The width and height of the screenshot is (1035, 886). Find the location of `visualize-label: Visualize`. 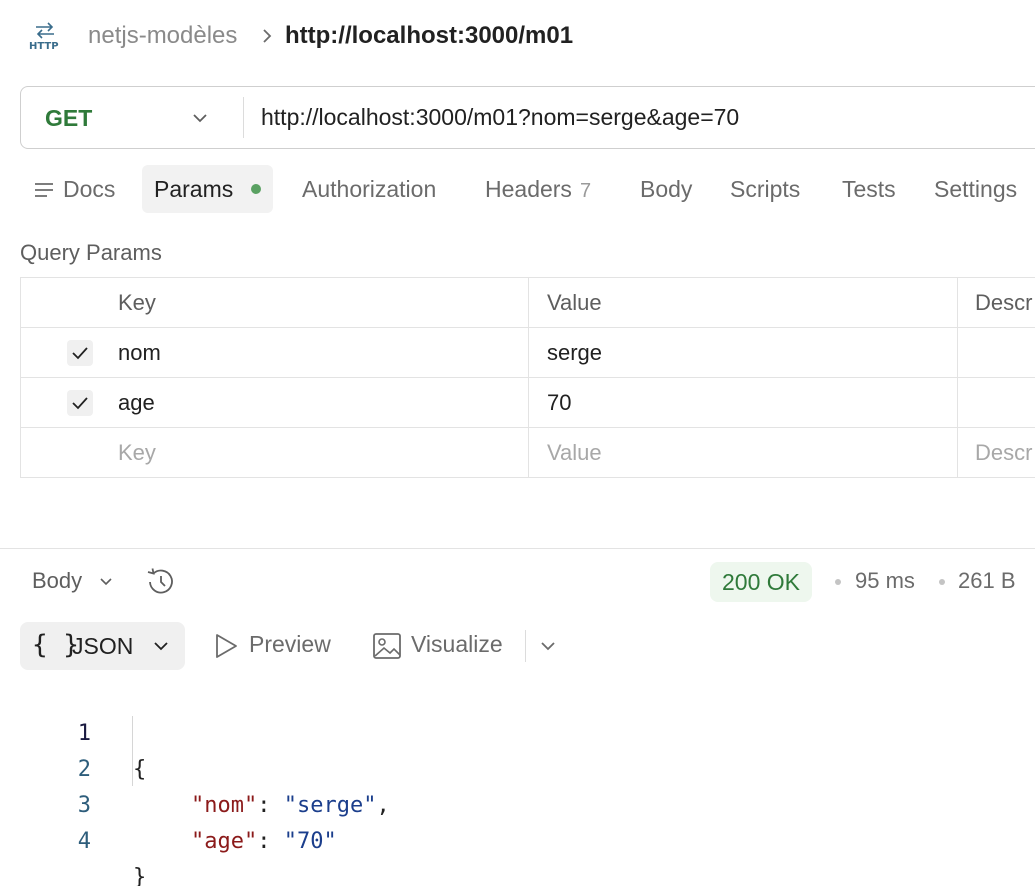

visualize-label: Visualize is located at coordinates (457, 644).